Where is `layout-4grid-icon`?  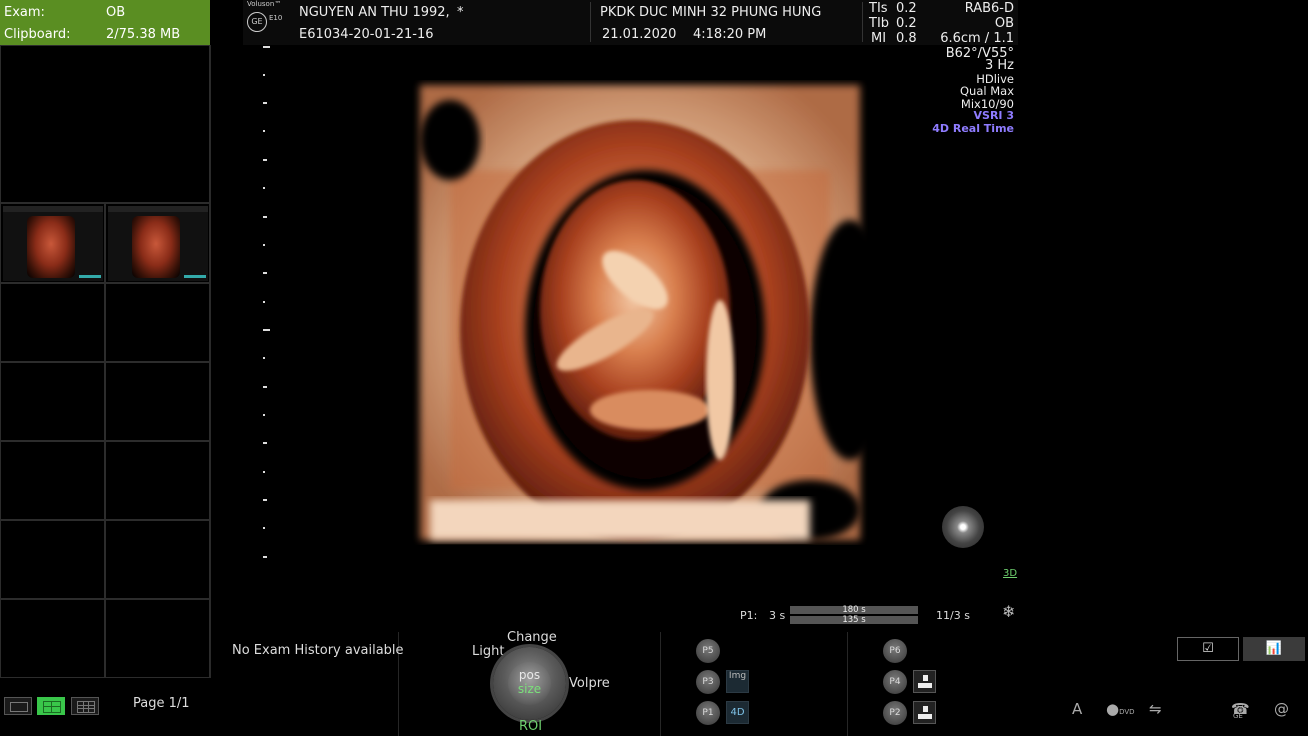
layout-4grid-icon is located at coordinates (52, 707).